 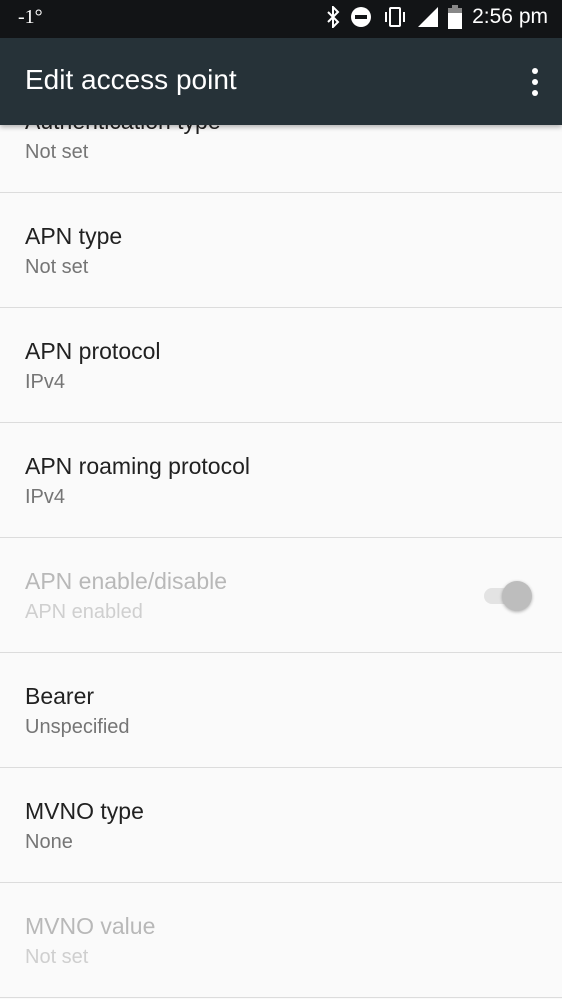 What do you see at coordinates (49, 842) in the screenshot?
I see `item-summary: None` at bounding box center [49, 842].